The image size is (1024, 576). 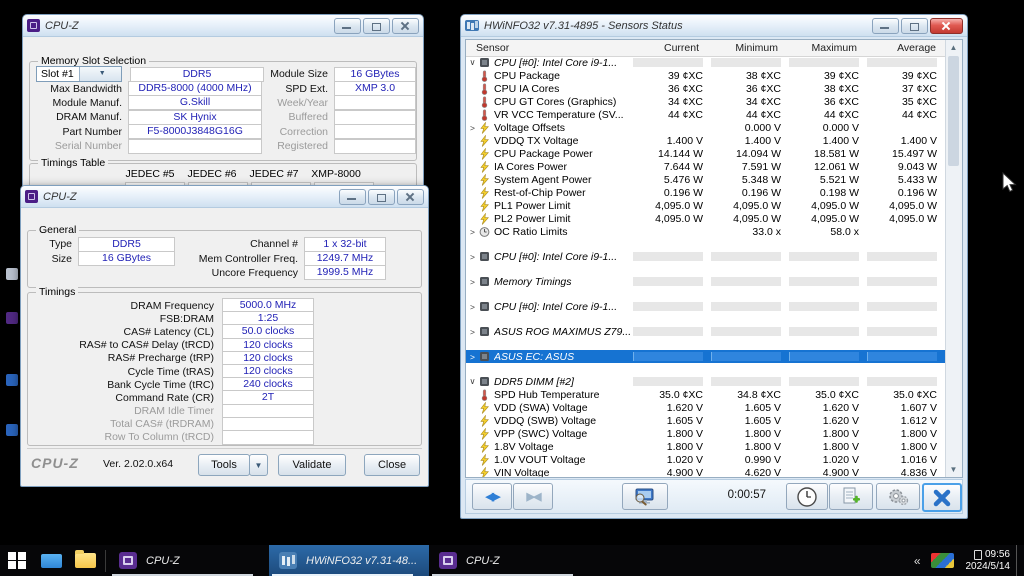 I want to click on close-sensors-button, so click(x=942, y=497).